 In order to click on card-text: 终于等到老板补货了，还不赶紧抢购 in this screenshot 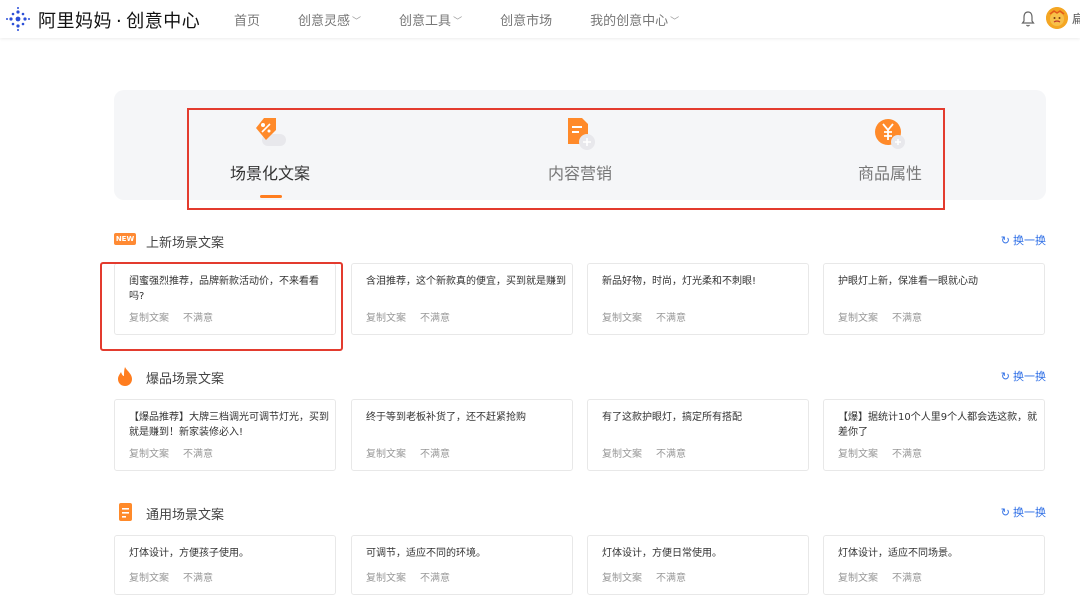, I will do `click(446, 417)`.